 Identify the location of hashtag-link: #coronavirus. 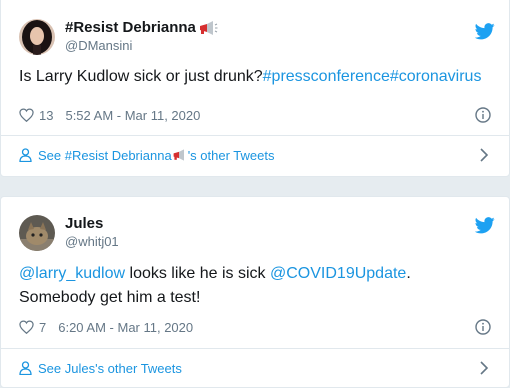
(436, 76).